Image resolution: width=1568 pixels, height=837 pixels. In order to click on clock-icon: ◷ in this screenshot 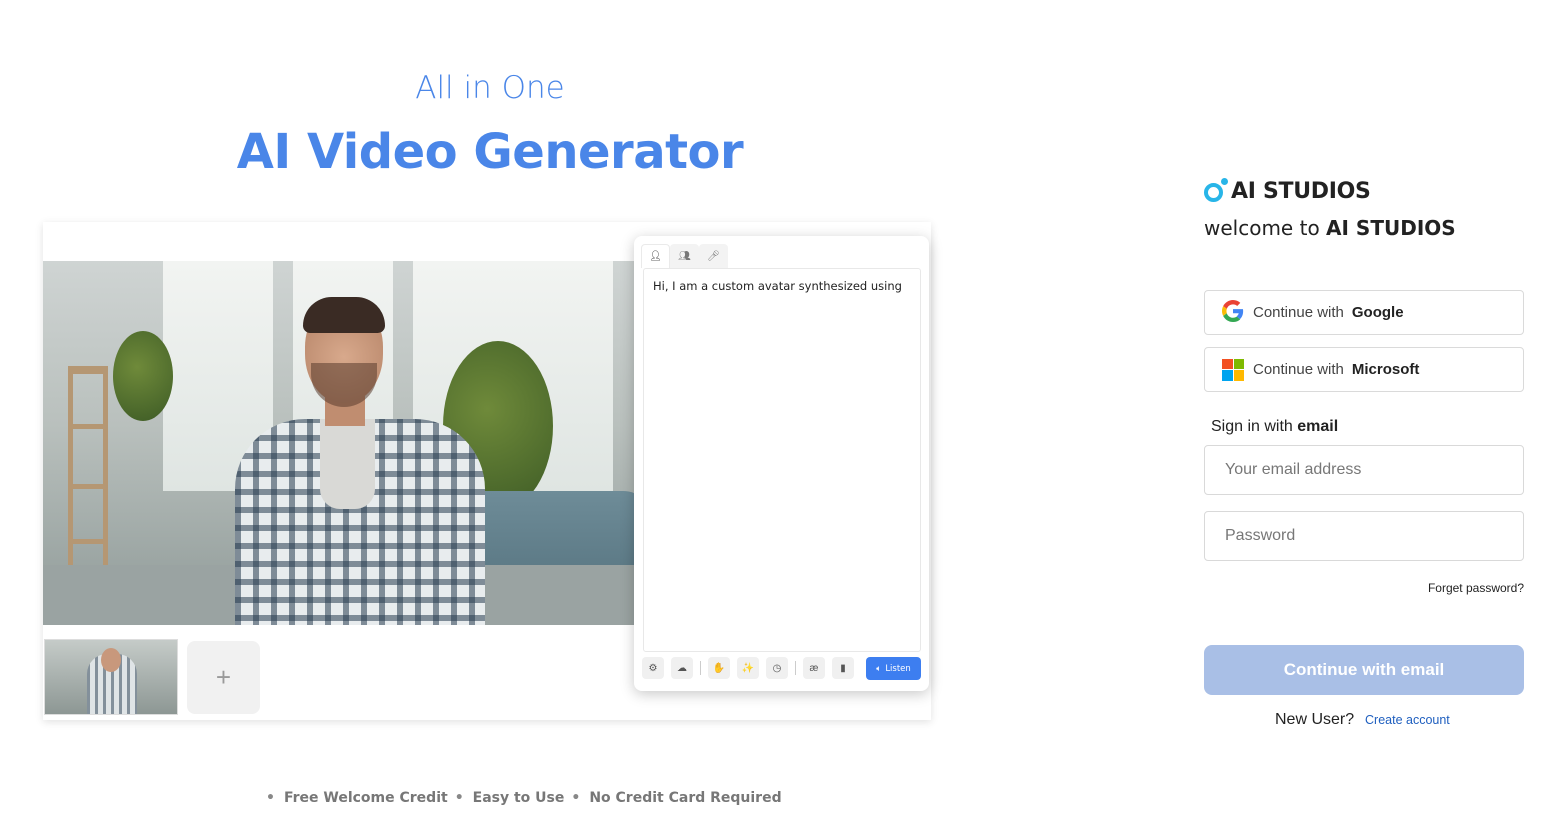, I will do `click(777, 668)`.